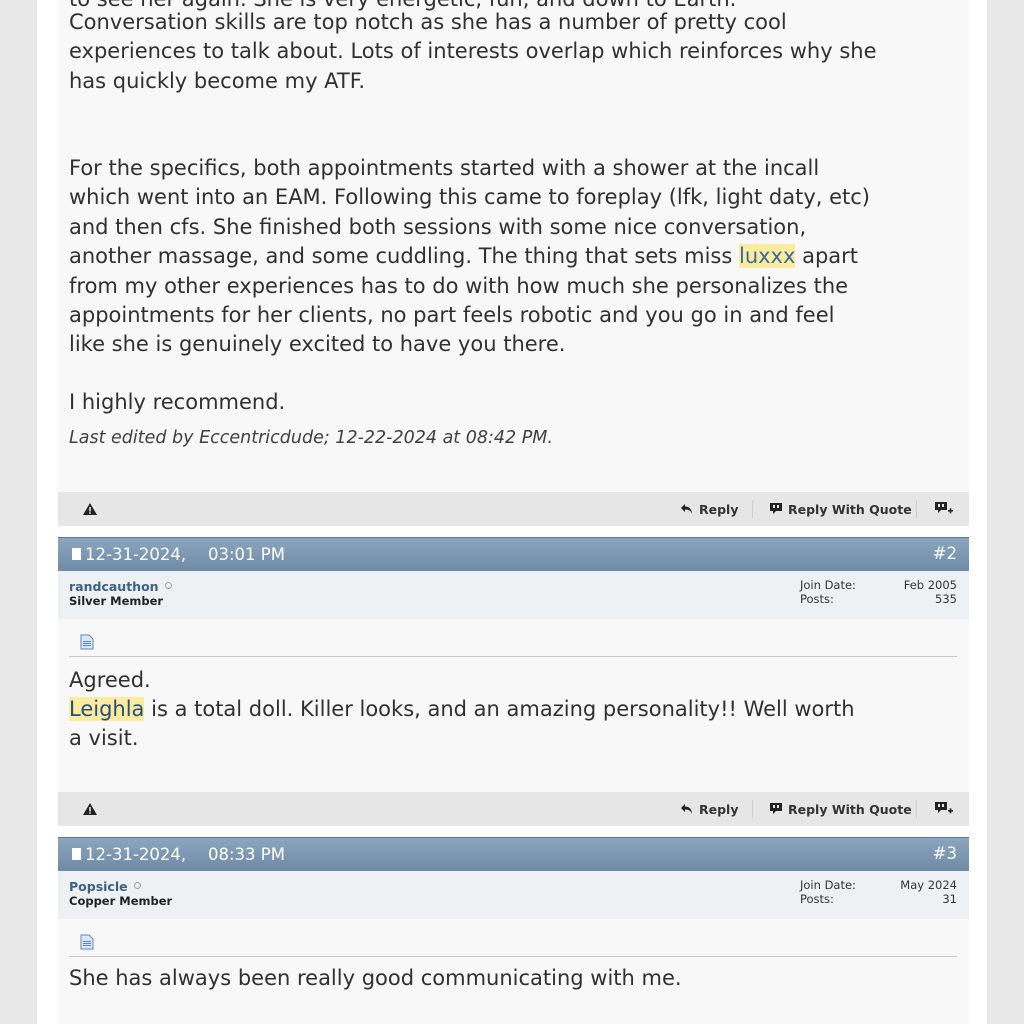 The image size is (1024, 1024). What do you see at coordinates (513, 956) in the screenshot?
I see `post-3-divider` at bounding box center [513, 956].